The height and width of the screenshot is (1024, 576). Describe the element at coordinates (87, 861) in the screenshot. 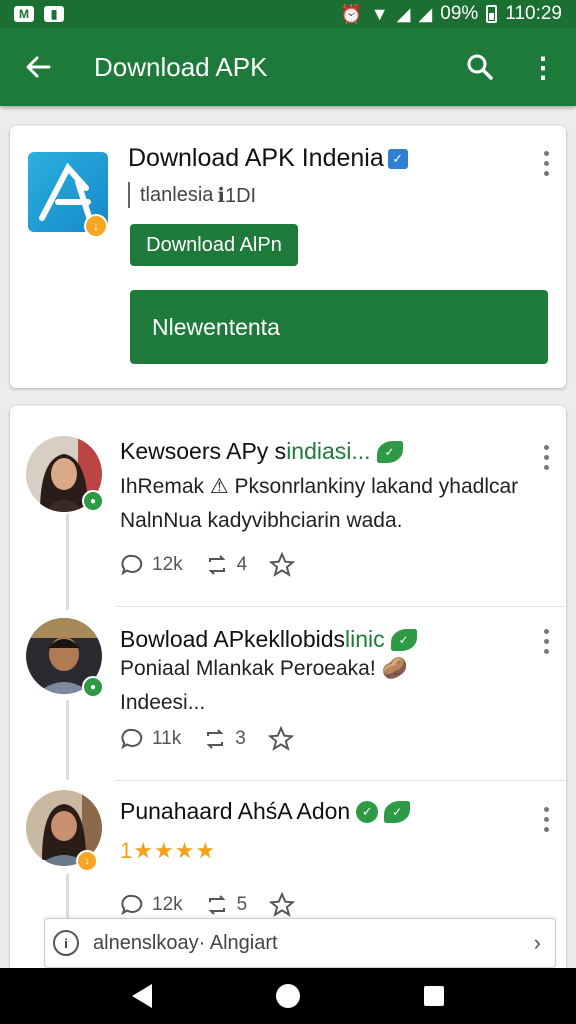

I see `badge-icon: ↓` at that location.